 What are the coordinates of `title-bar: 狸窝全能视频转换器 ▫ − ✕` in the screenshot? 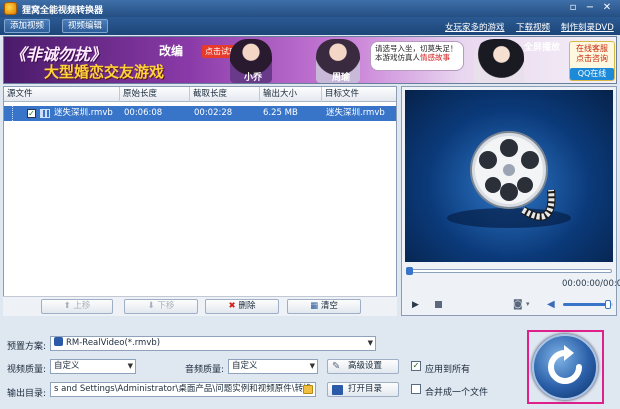 It's located at (310, 8).